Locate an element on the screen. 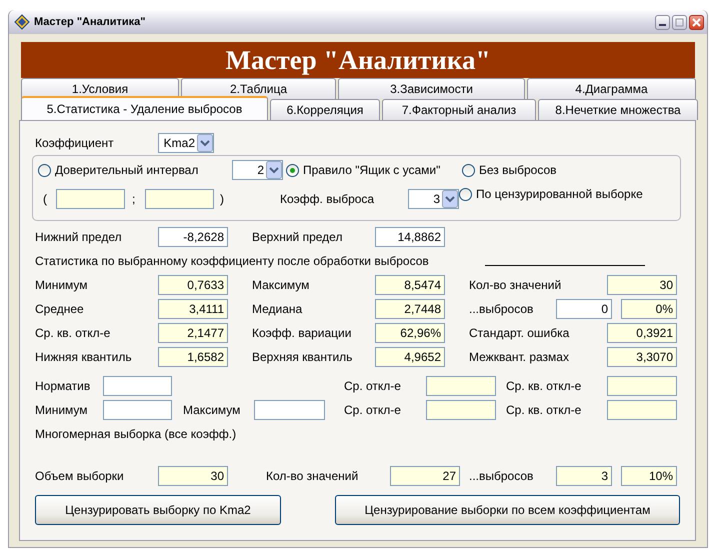 The image size is (709, 551). field-label: Нижний предел is located at coordinates (79, 237).